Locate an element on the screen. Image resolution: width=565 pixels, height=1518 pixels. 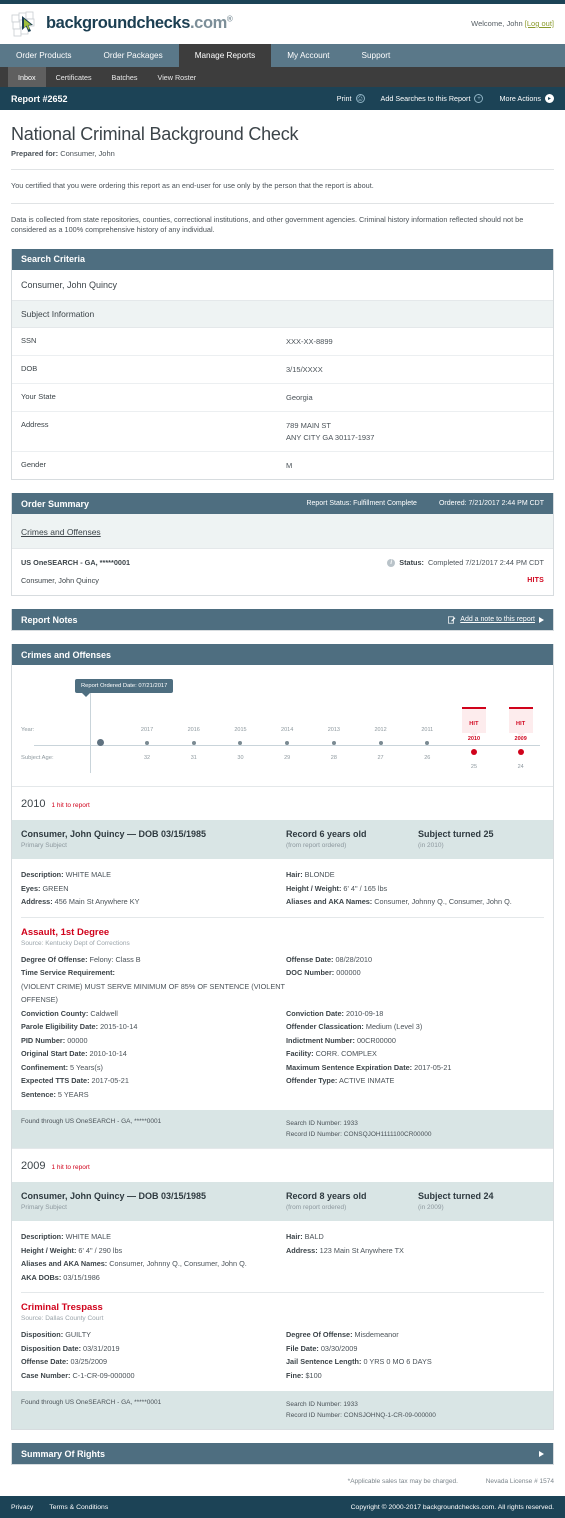
summary-of-rights-panel: Summary Of Rights is located at coordinates (282, 1454).